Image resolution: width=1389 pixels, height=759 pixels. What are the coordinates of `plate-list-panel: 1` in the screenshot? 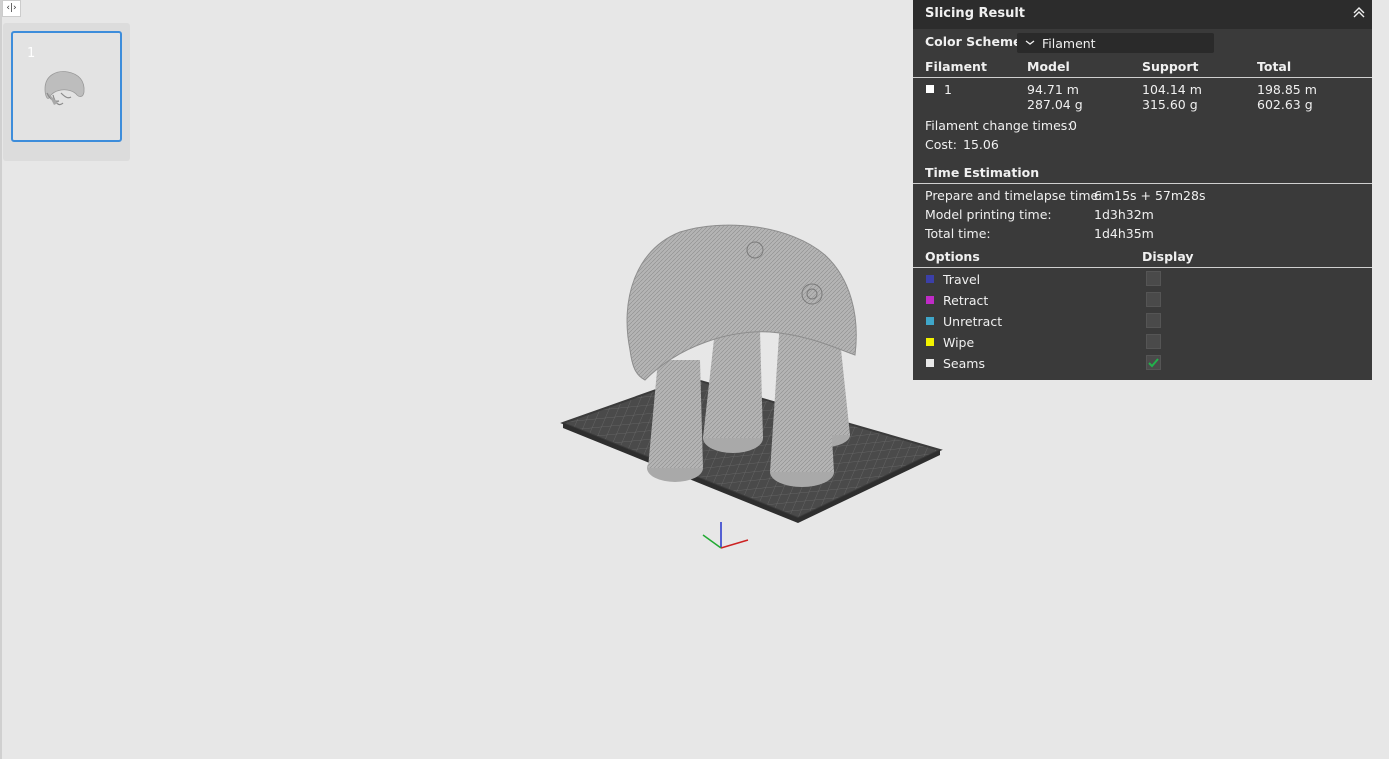 It's located at (66, 92).